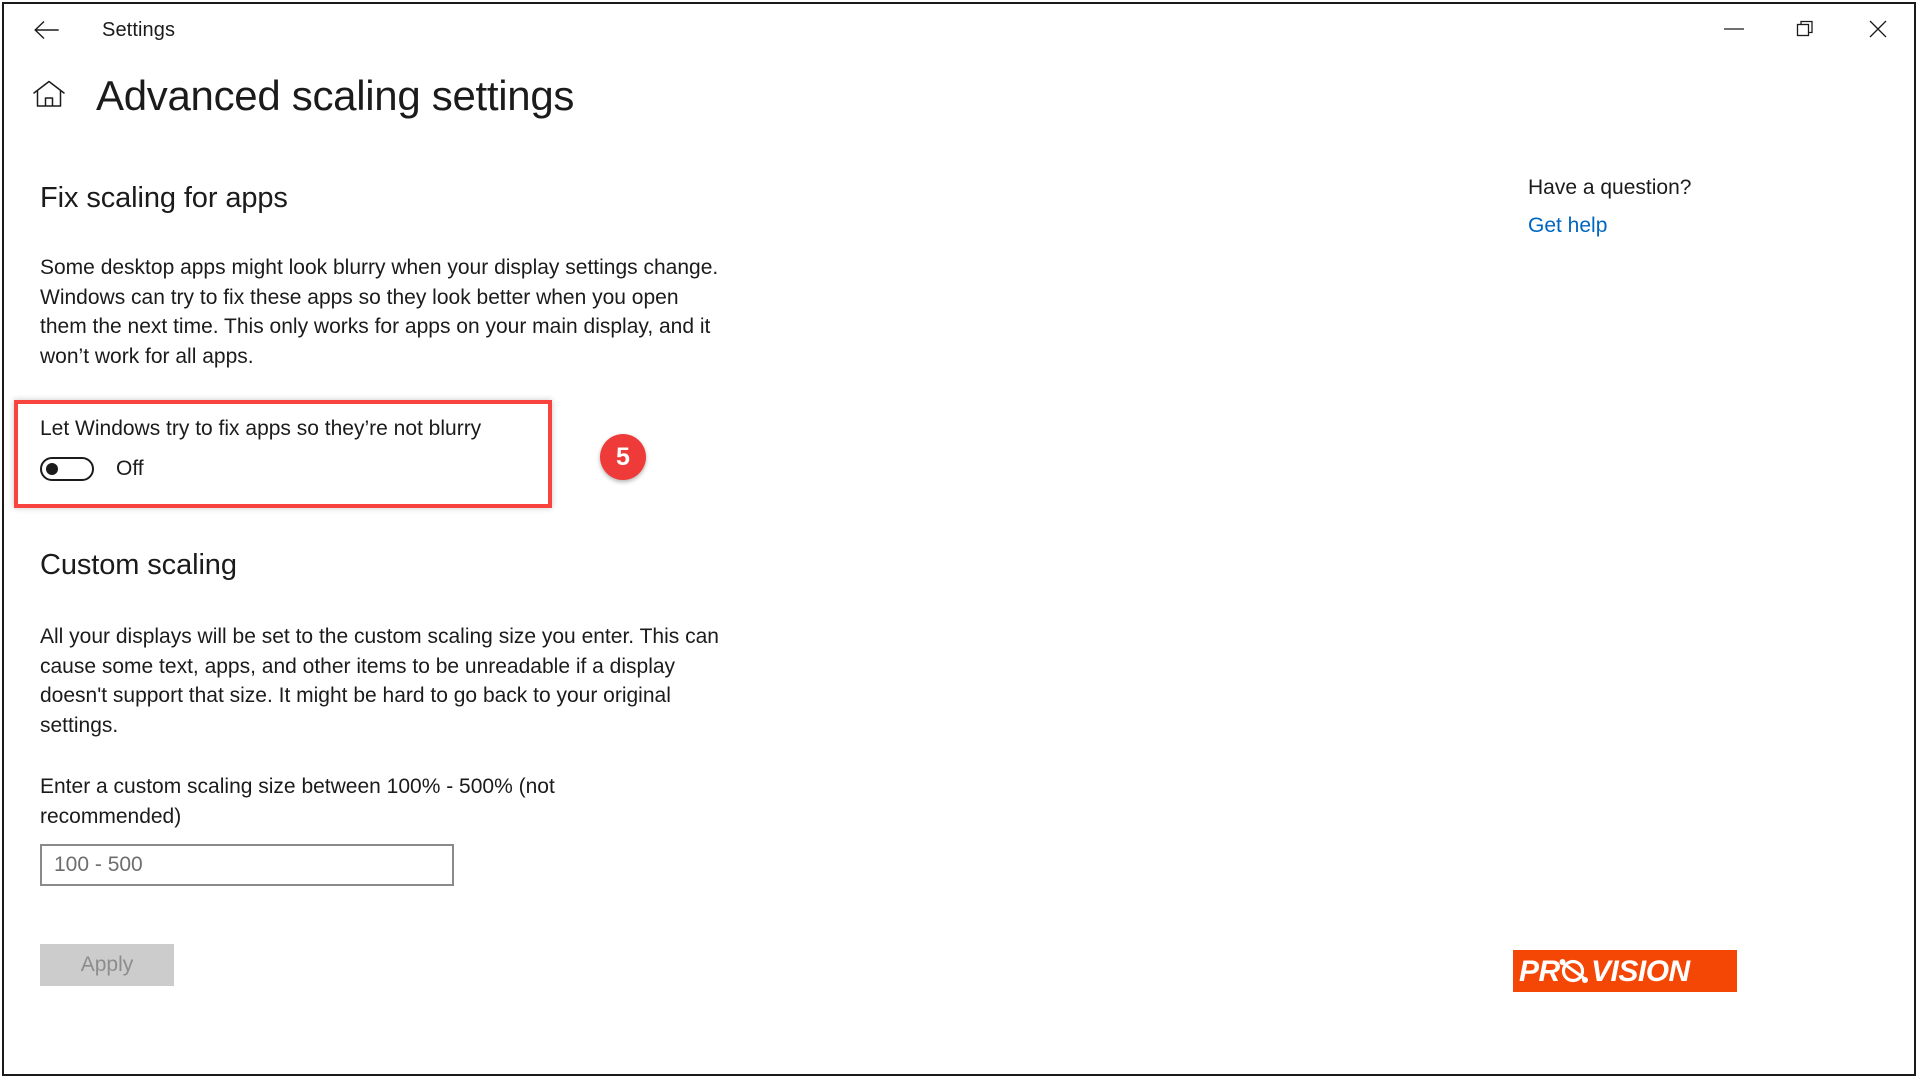 The image size is (1922, 1082). I want to click on fix-blurry-apps-toggle-row: Off, so click(92, 469).